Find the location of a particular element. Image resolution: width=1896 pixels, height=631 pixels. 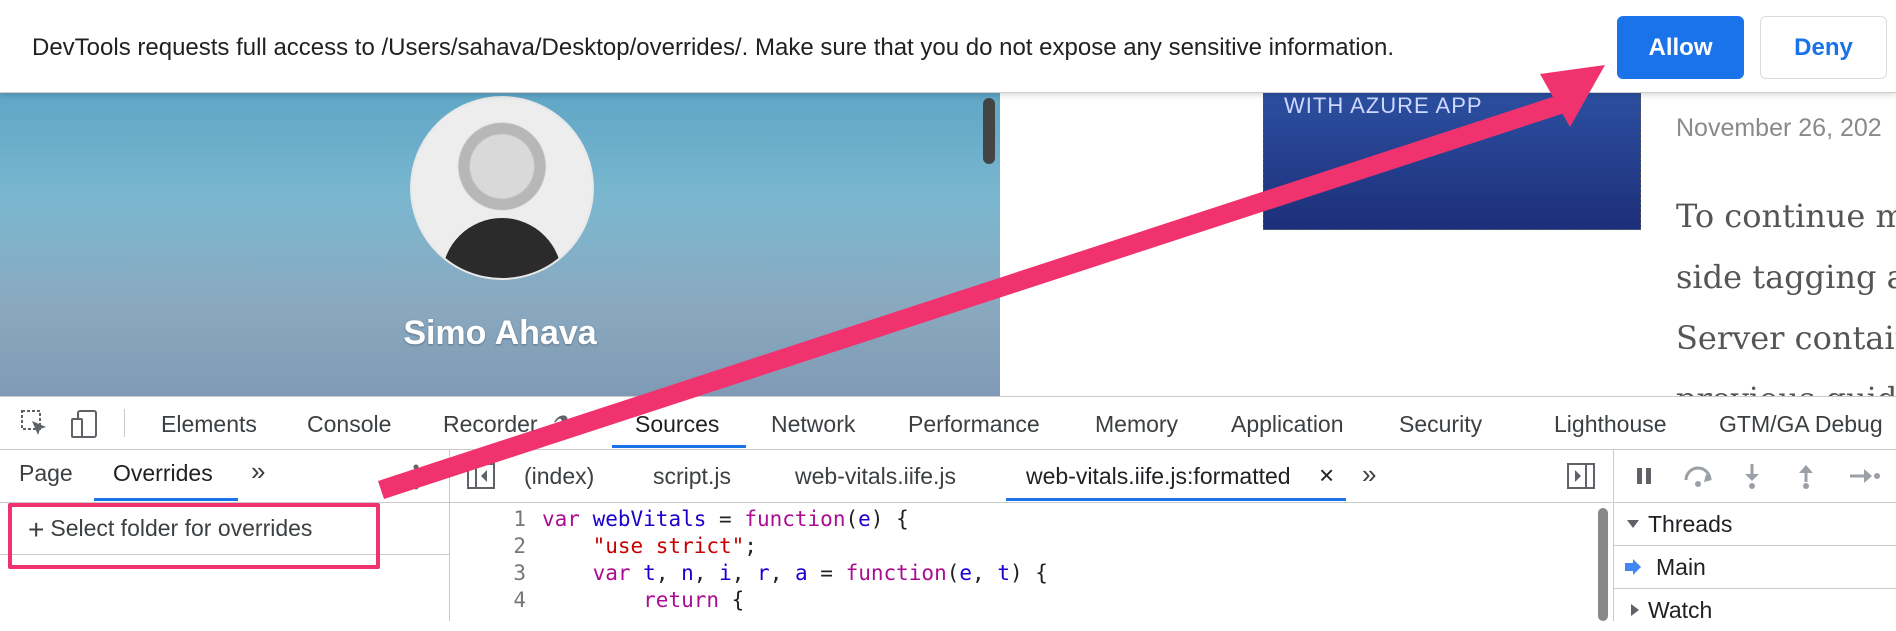

pause-icon is located at coordinates (1644, 476).